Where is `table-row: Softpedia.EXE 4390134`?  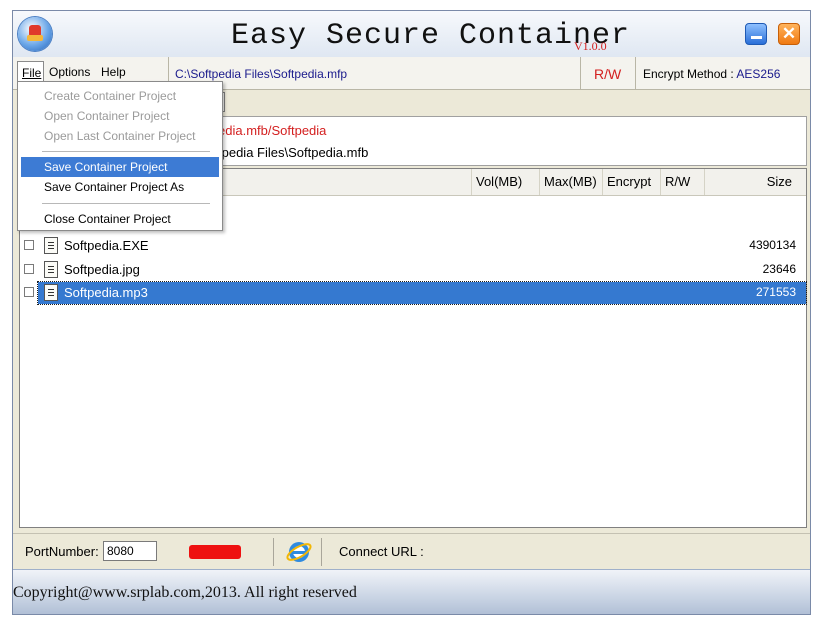 table-row: Softpedia.EXE 4390134 is located at coordinates (413, 246).